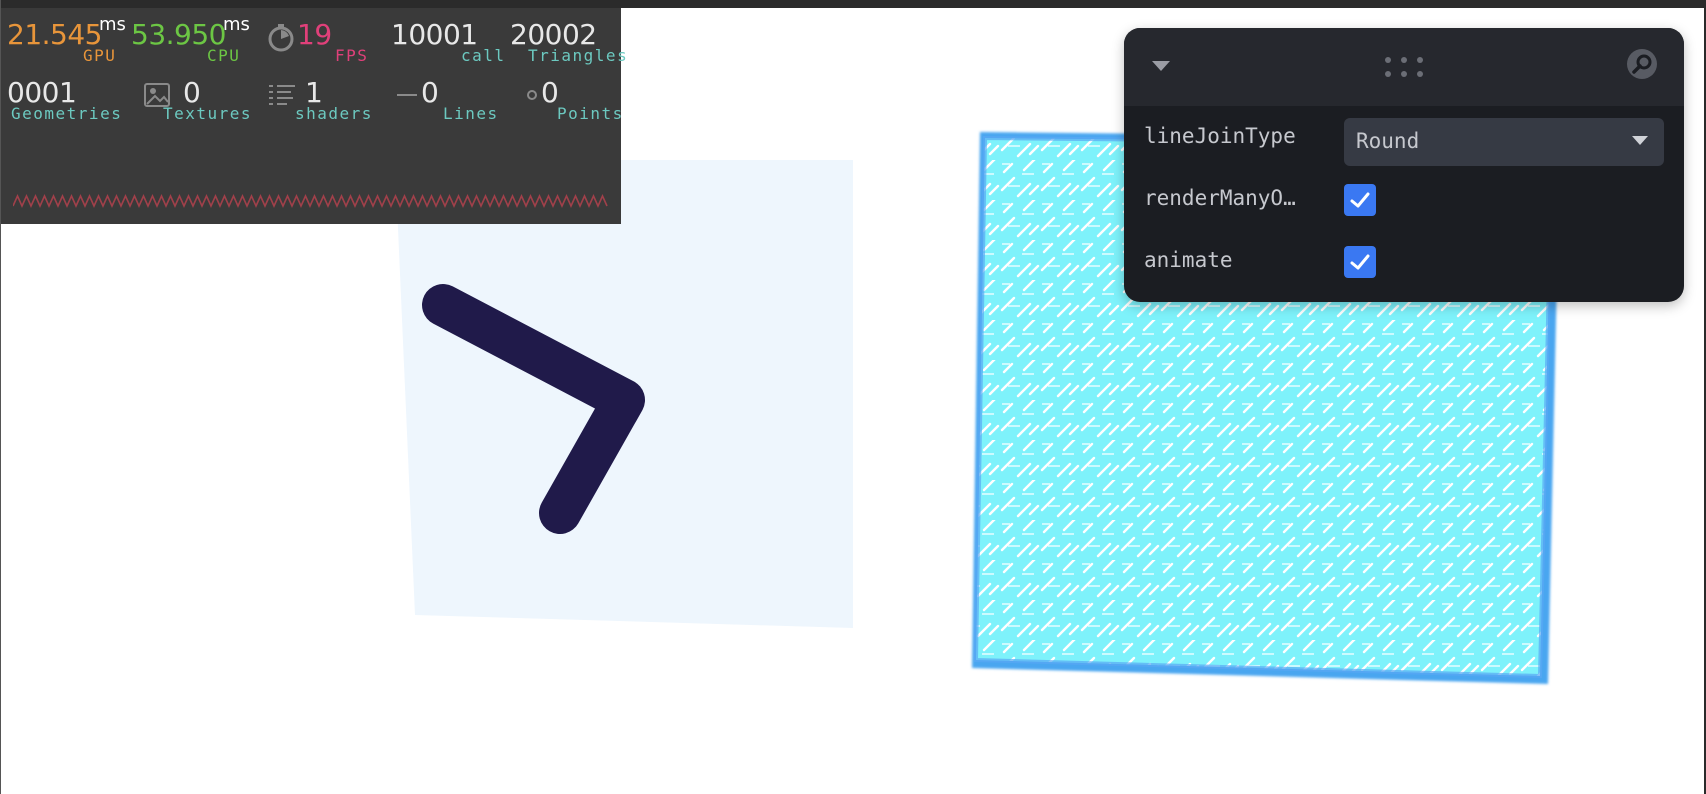 Image resolution: width=1706 pixels, height=794 pixels. What do you see at coordinates (1642, 64) in the screenshot?
I see `search-icon` at bounding box center [1642, 64].